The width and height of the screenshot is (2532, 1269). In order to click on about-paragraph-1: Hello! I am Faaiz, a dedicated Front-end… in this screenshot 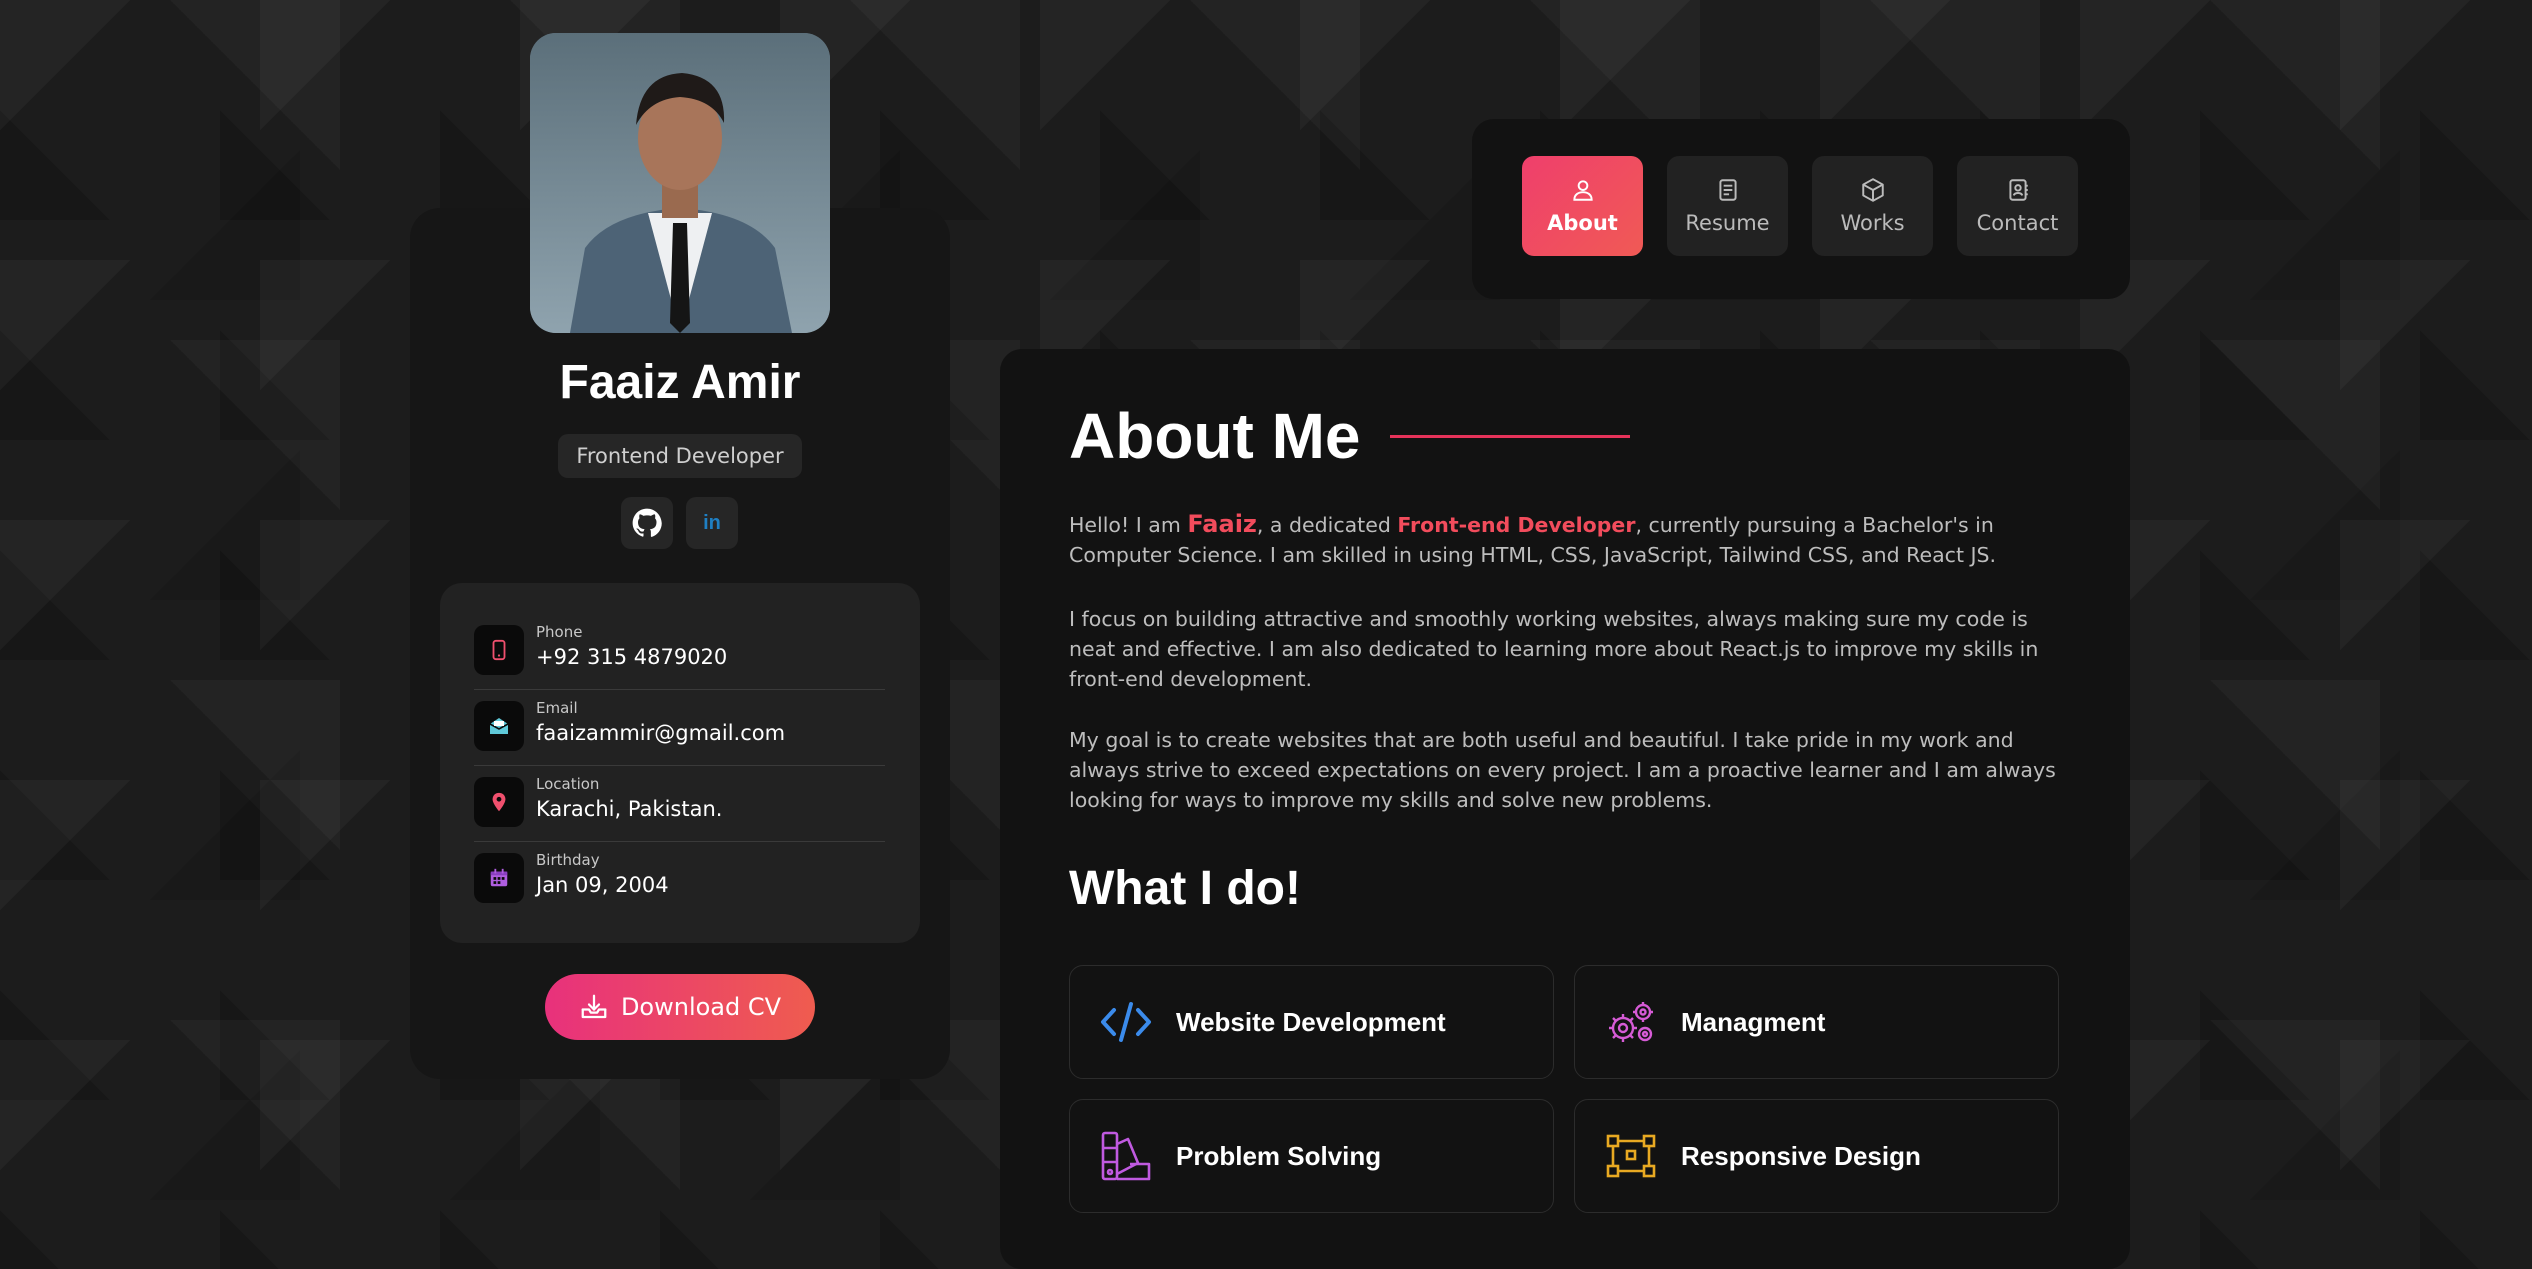, I will do `click(1569, 539)`.